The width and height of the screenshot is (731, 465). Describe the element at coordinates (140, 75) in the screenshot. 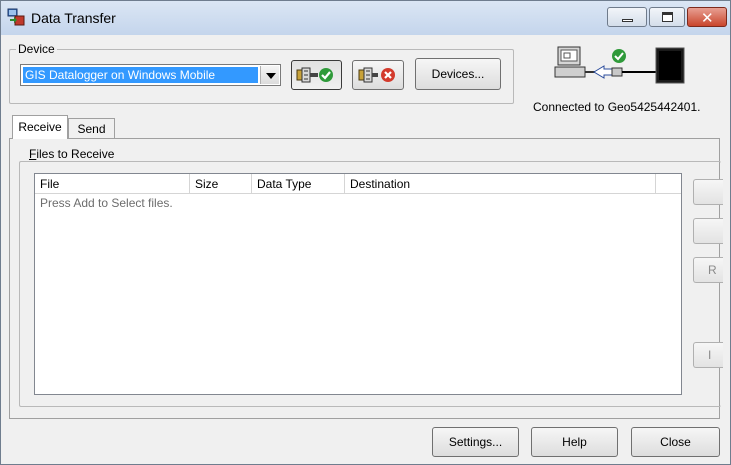

I see `device-select-value: GIS Datalogger on Windows Mobile` at that location.